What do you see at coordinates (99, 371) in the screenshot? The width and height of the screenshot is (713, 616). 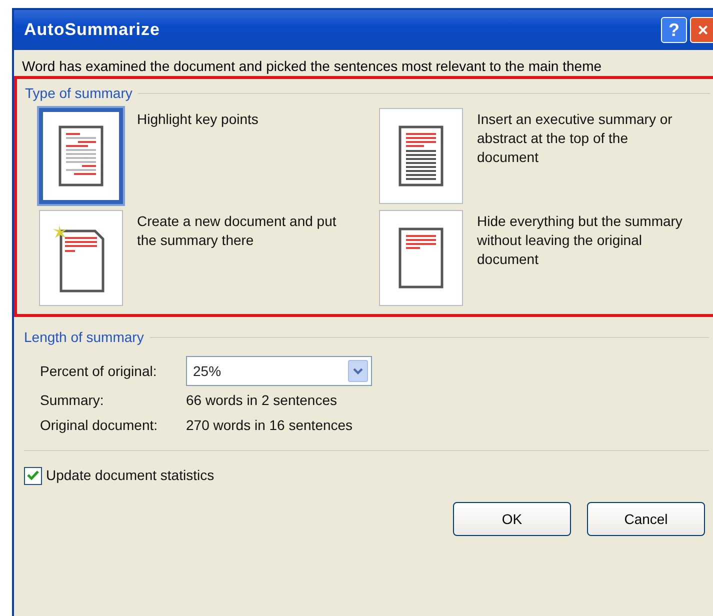 I see `field-label: Percent of original:` at bounding box center [99, 371].